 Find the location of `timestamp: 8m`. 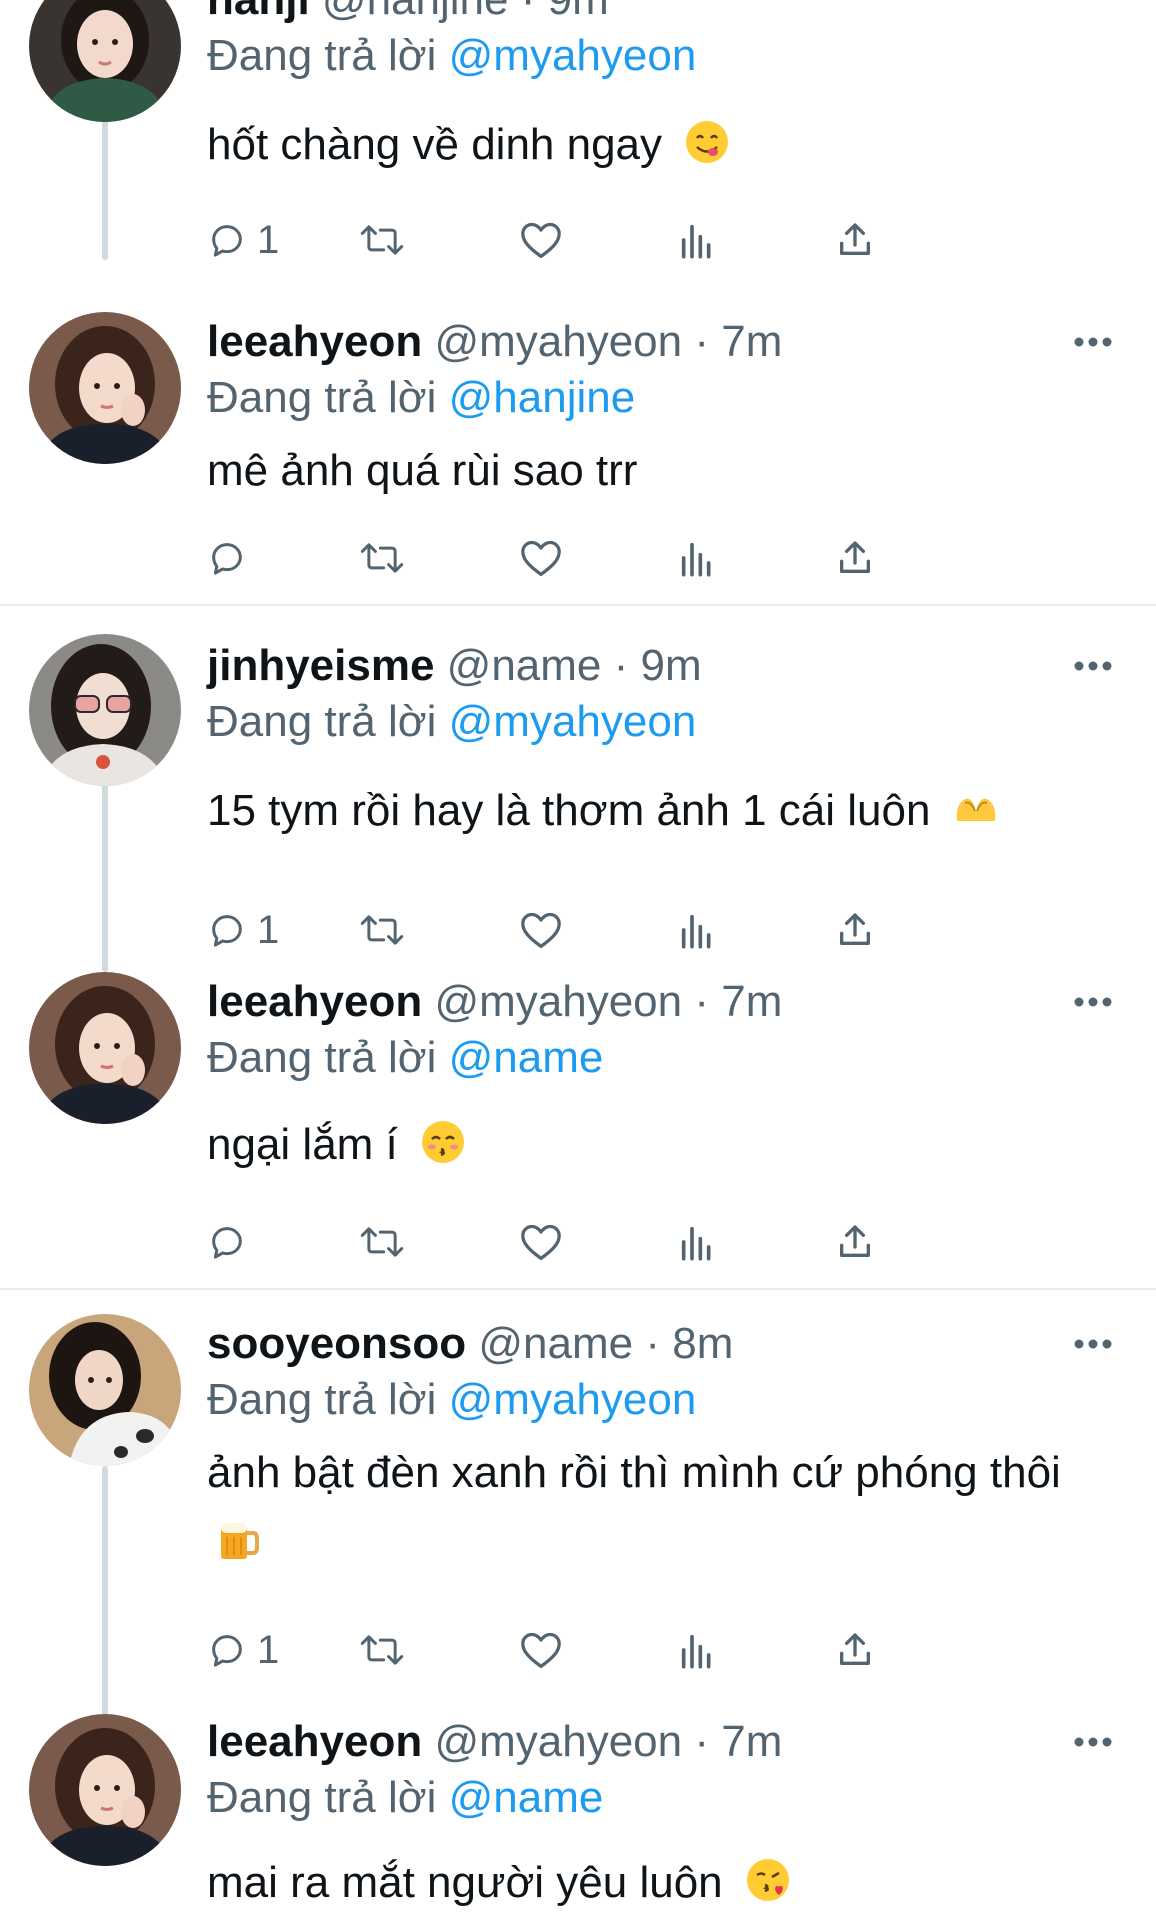

timestamp: 8m is located at coordinates (702, 1343).